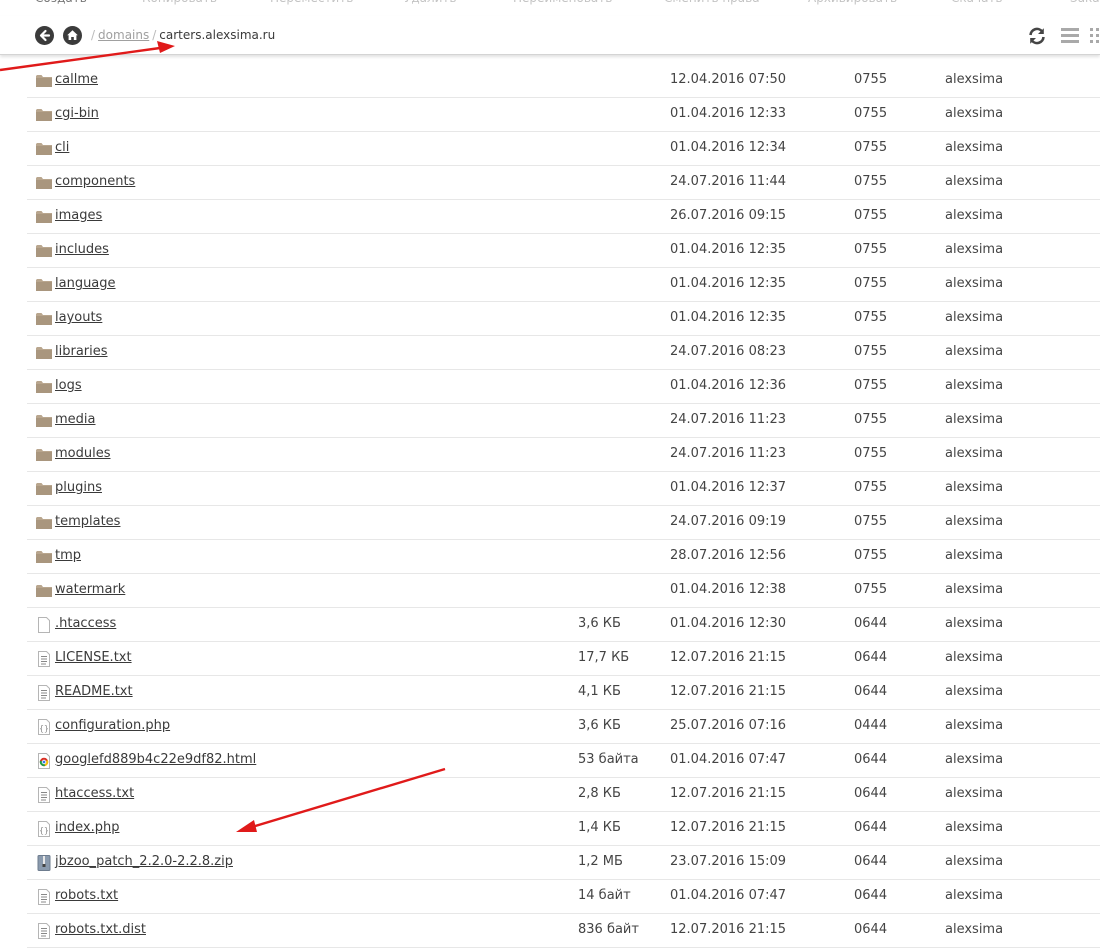 The height and width of the screenshot is (948, 1100). What do you see at coordinates (94, 691) in the screenshot?
I see `file-name-link: README.txt` at bounding box center [94, 691].